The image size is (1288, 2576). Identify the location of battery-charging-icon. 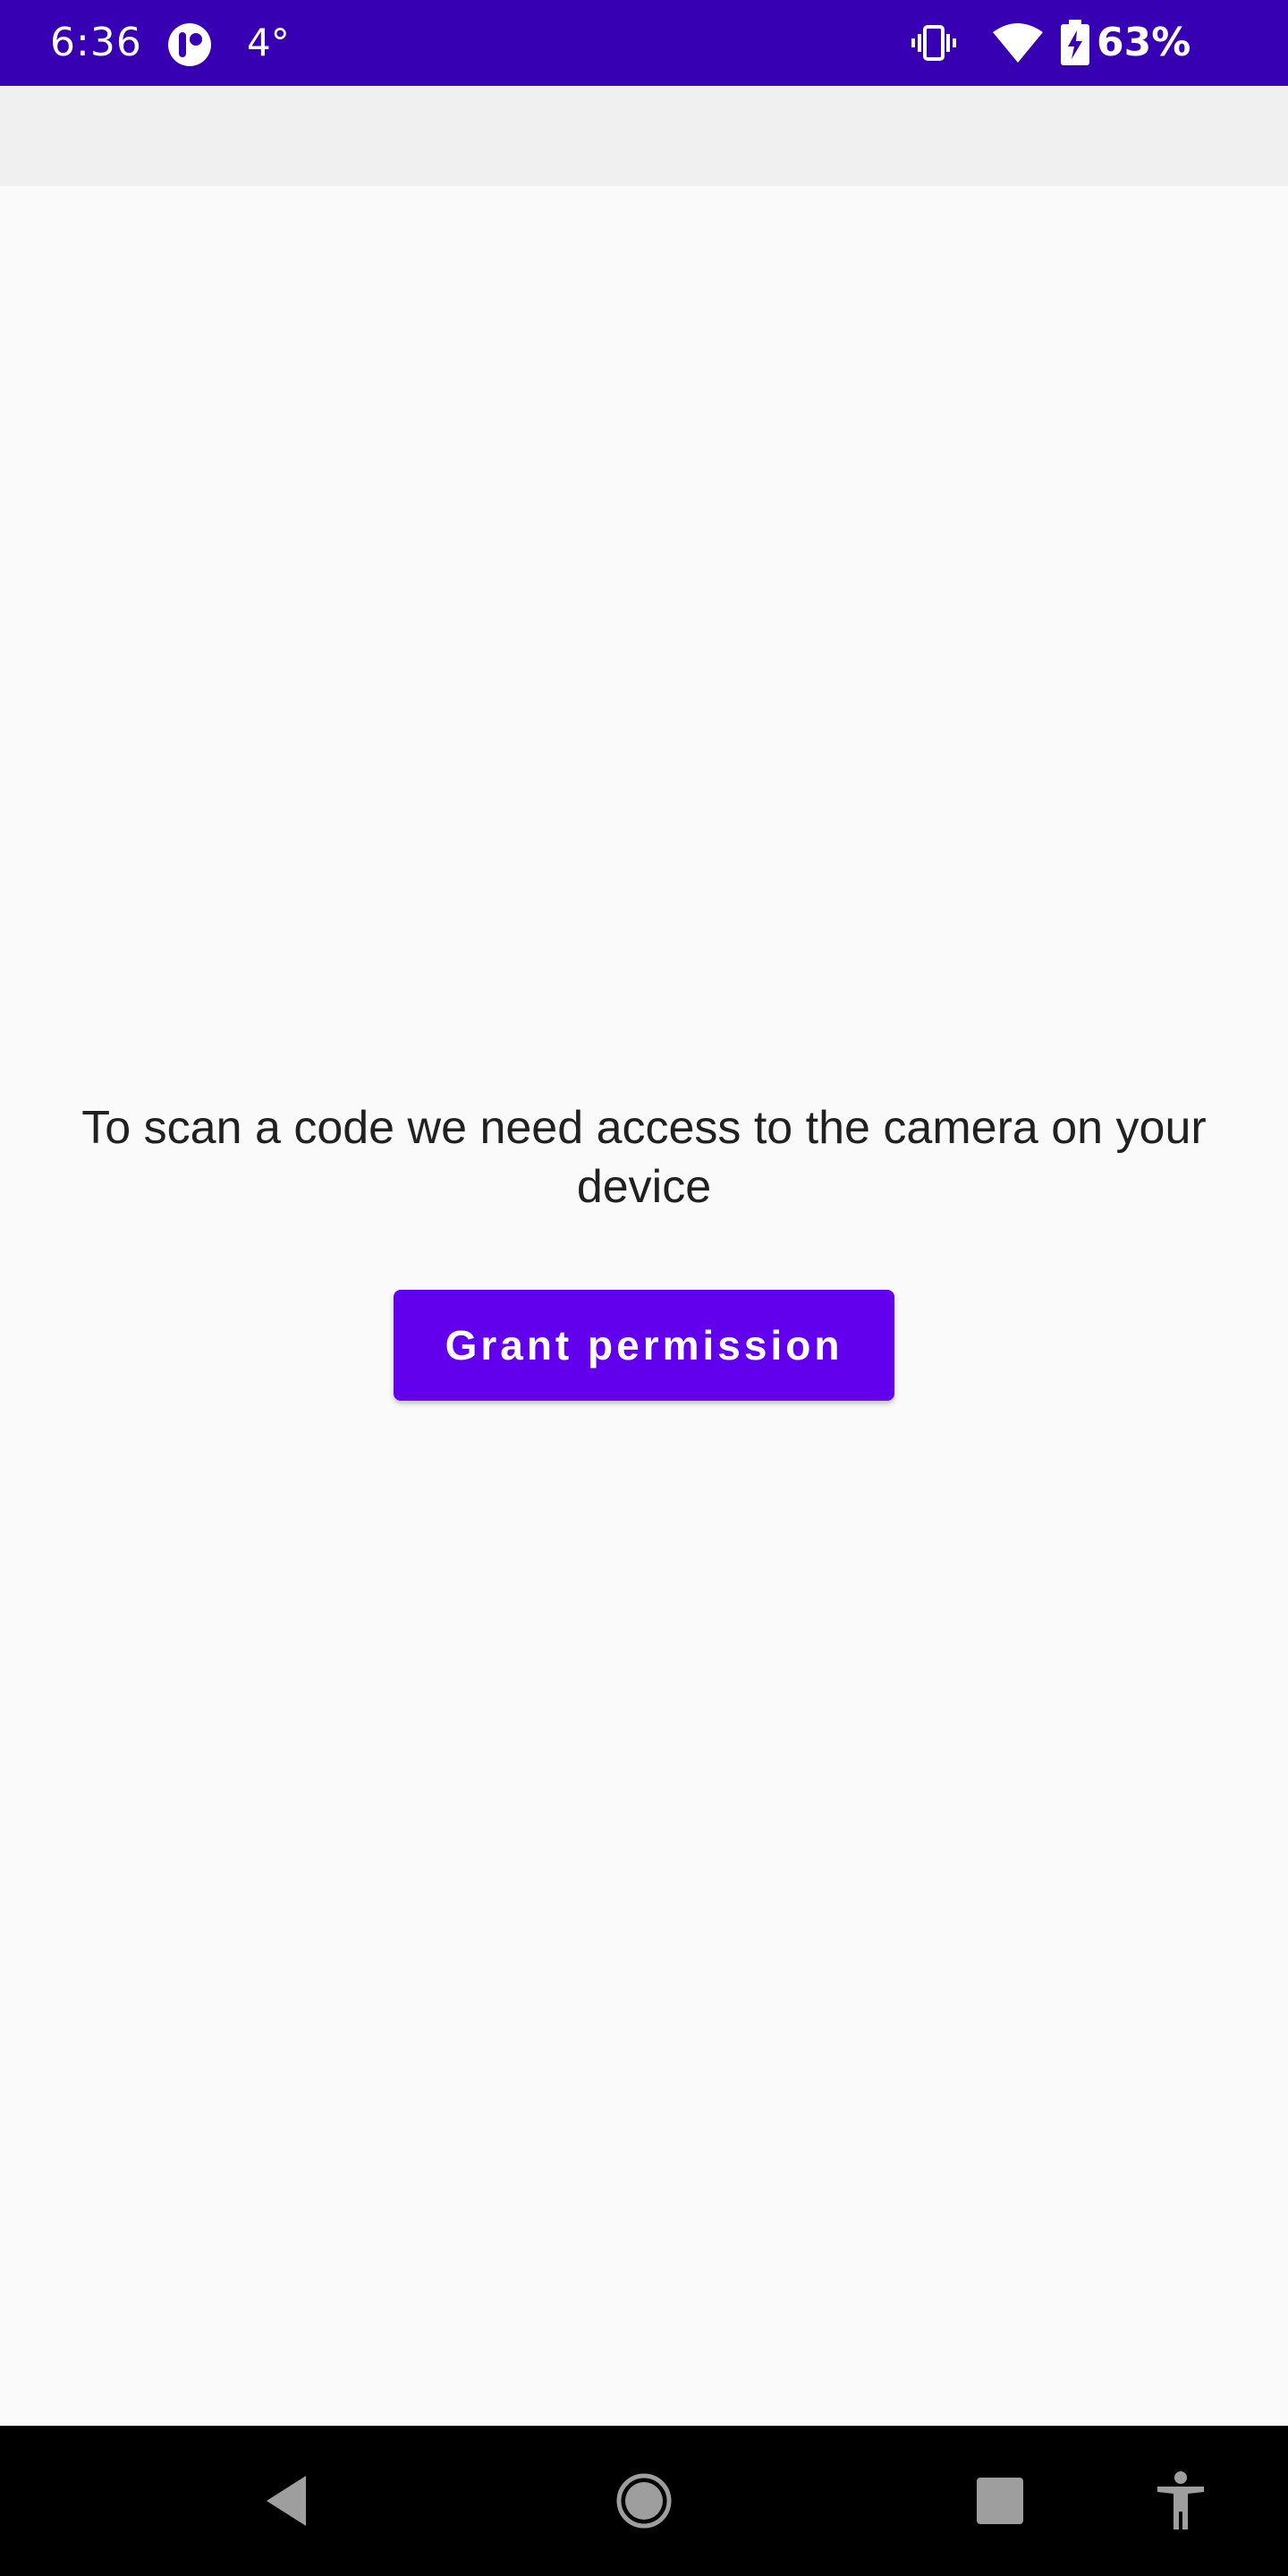
(1075, 43).